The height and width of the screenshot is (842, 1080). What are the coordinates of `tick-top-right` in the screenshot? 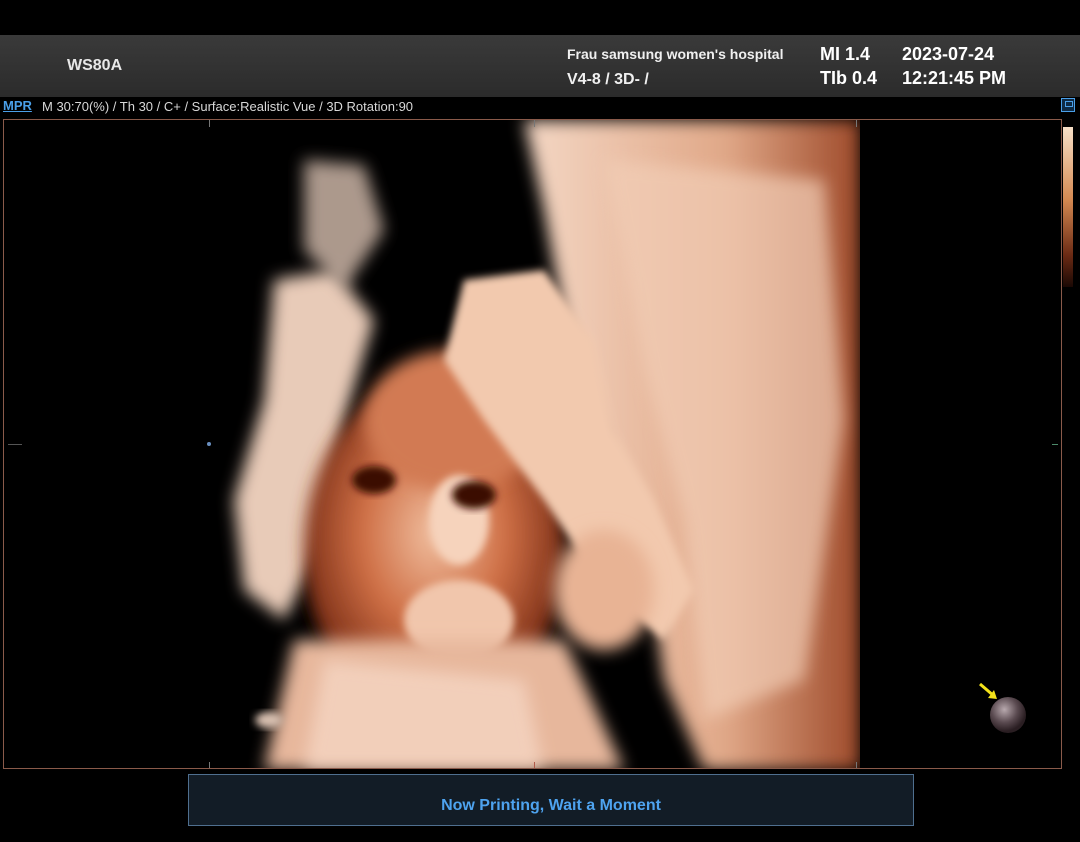 It's located at (856, 123).